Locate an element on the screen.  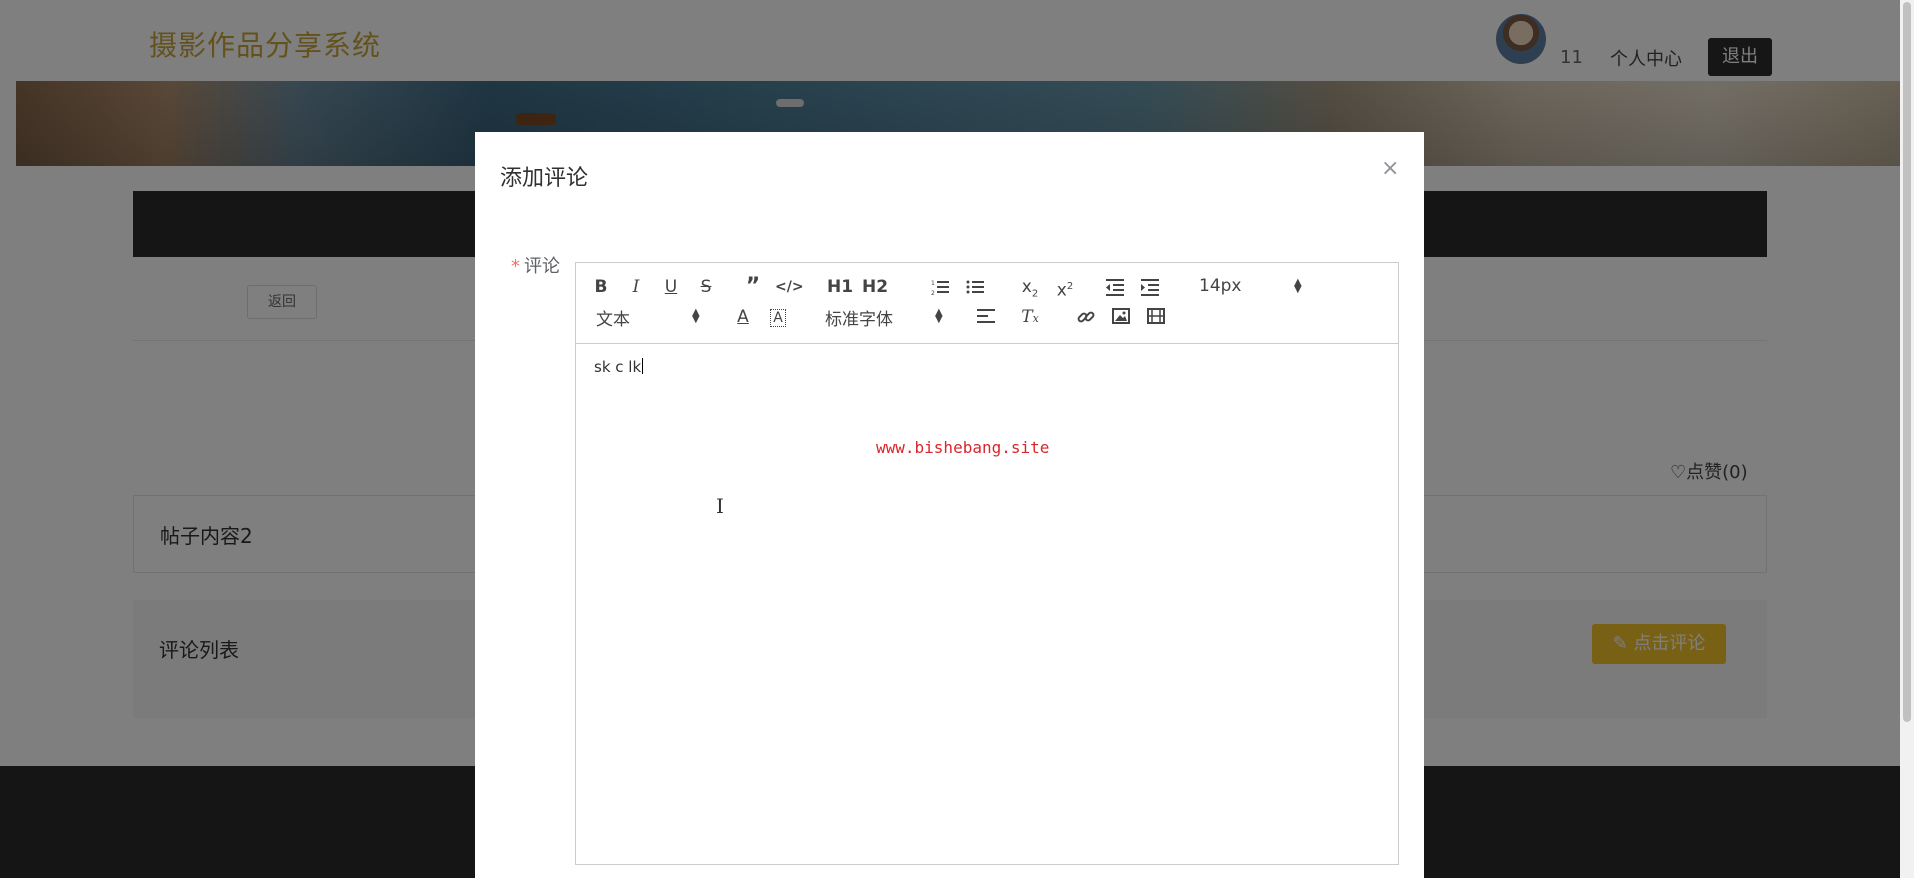
font-size-select: 14px is located at coordinates (1220, 286).